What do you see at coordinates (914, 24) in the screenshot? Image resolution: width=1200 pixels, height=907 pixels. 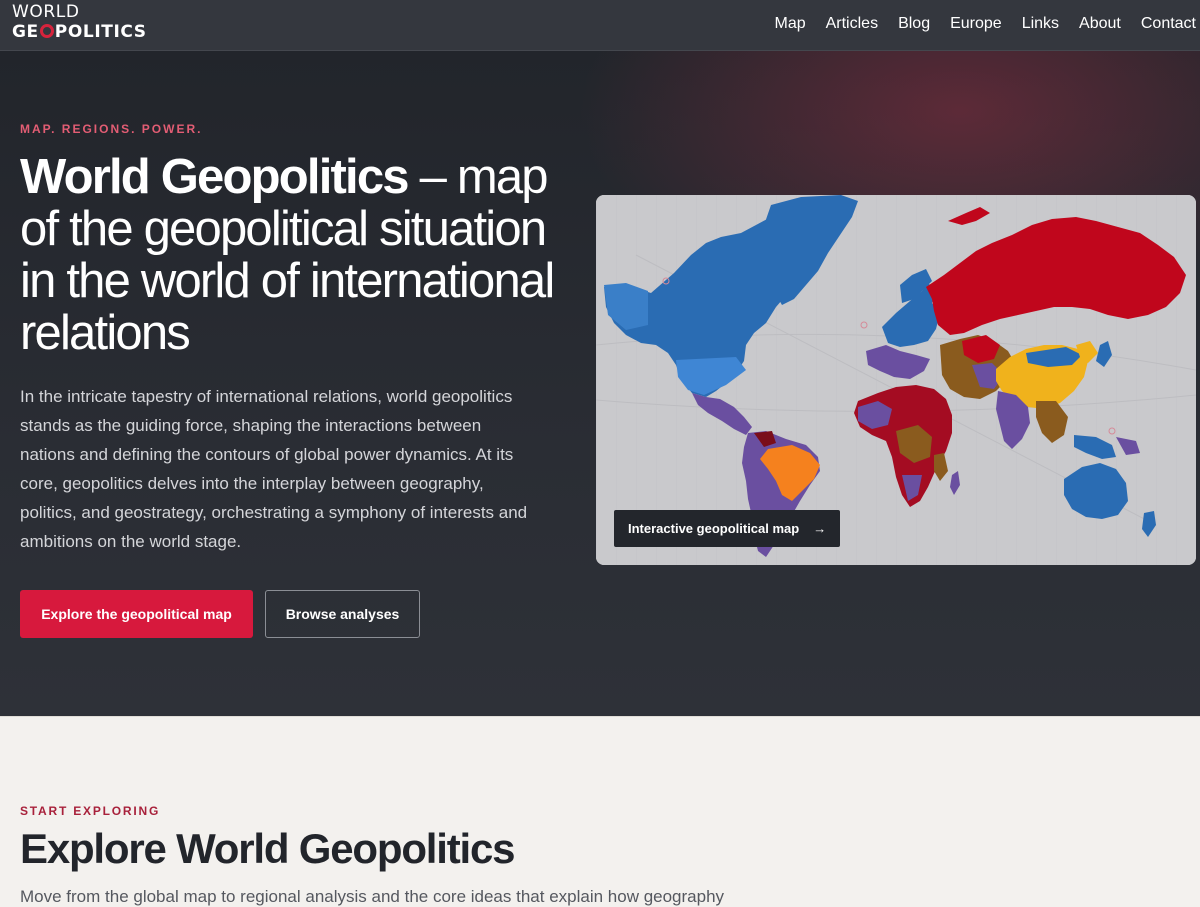 I see `nav-item-blog: Blog` at bounding box center [914, 24].